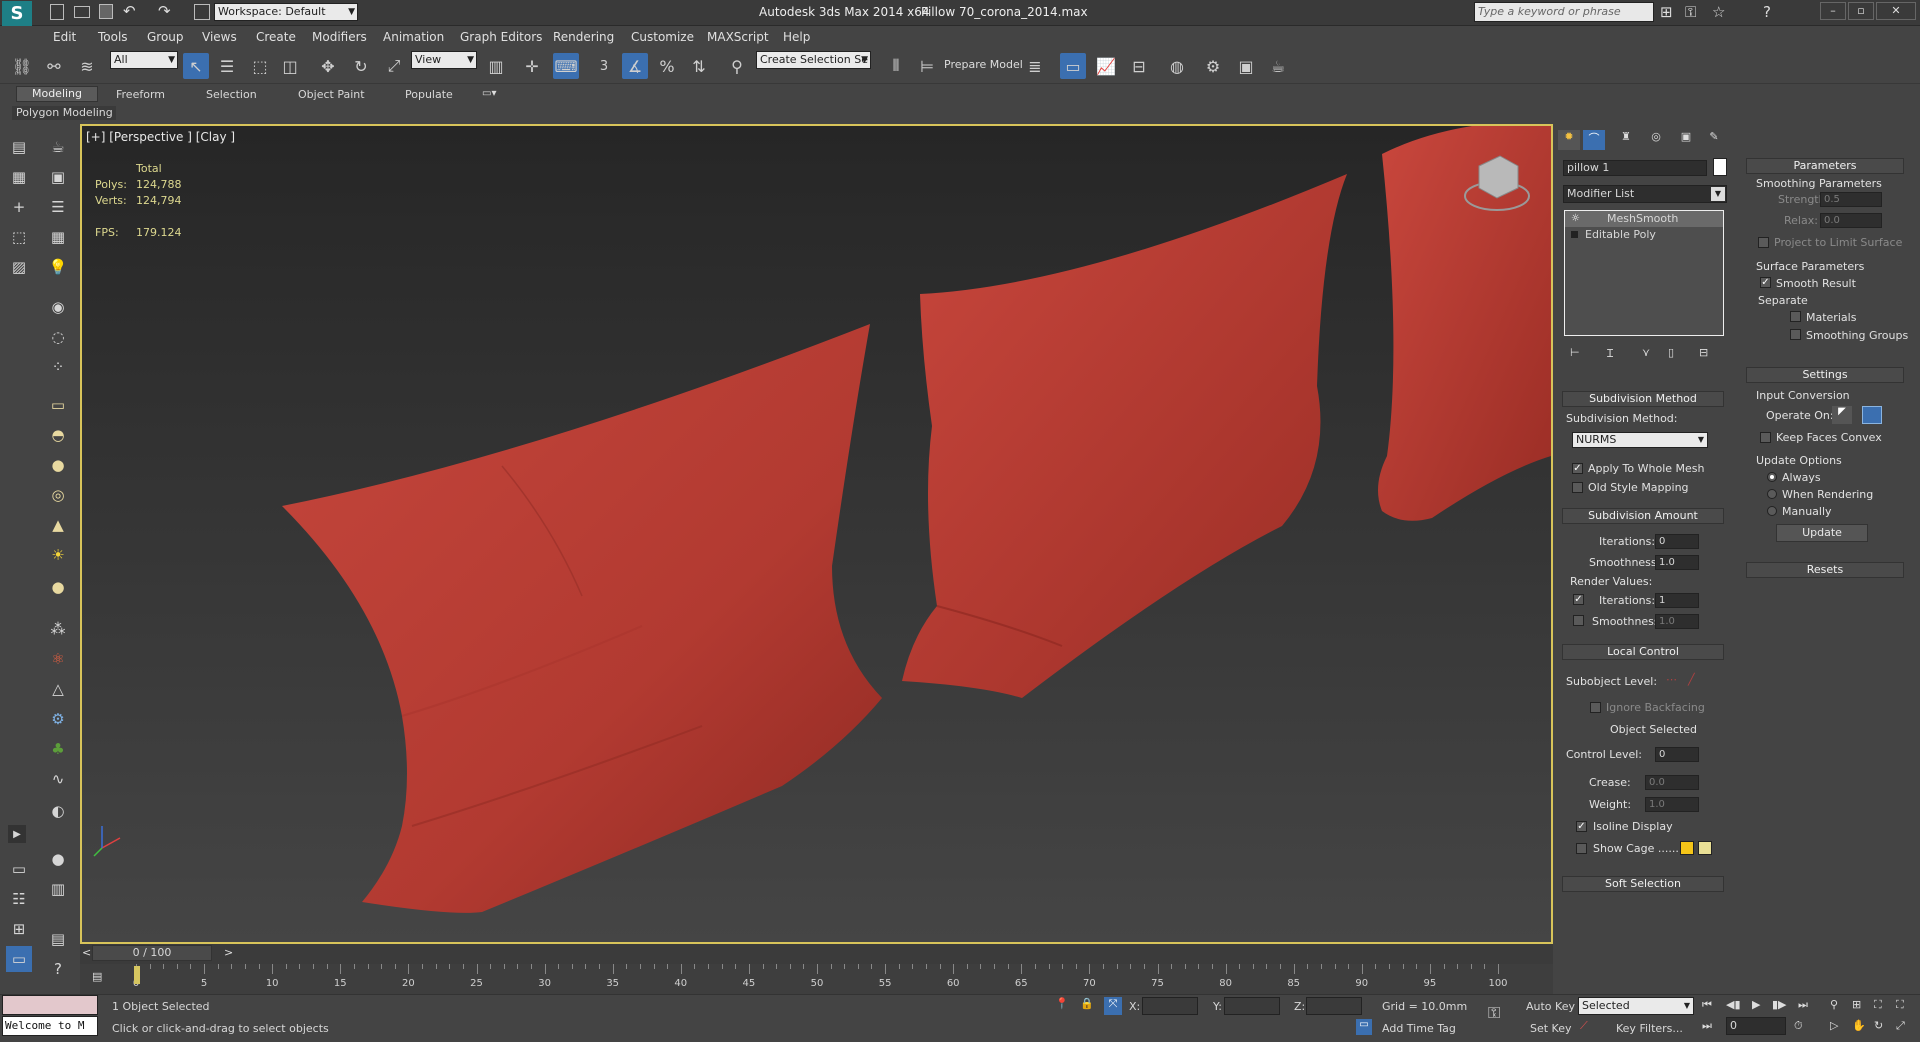 This screenshot has height=1042, width=1920. I want to click on go-to-start-icon: ⏮, so click(1707, 1005).